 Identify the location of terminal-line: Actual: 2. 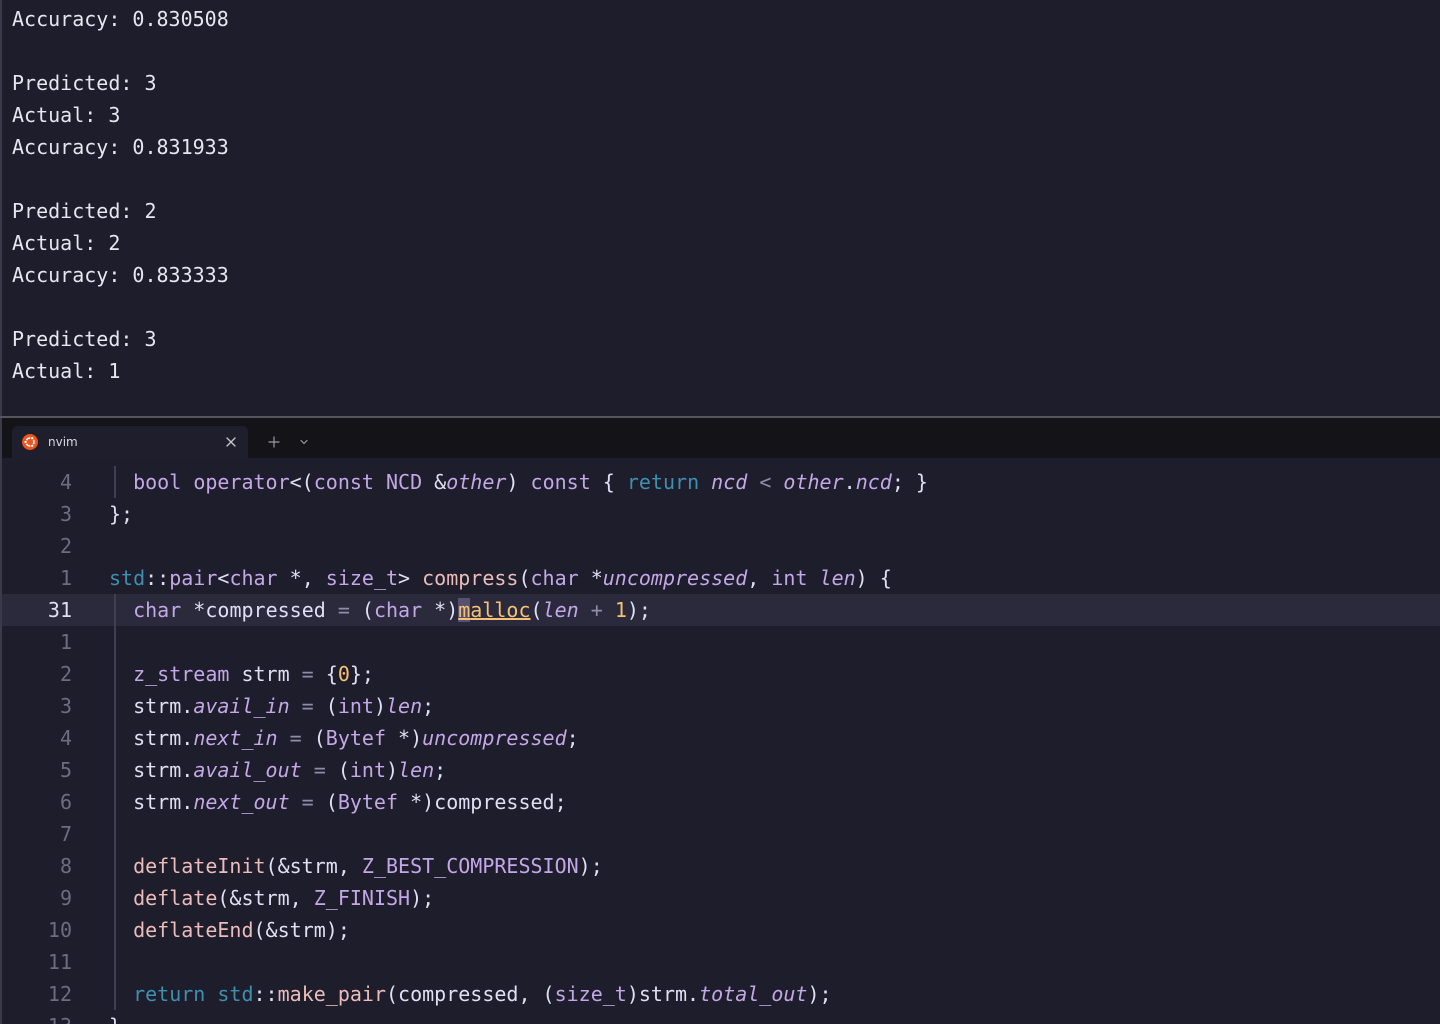
(66, 243).